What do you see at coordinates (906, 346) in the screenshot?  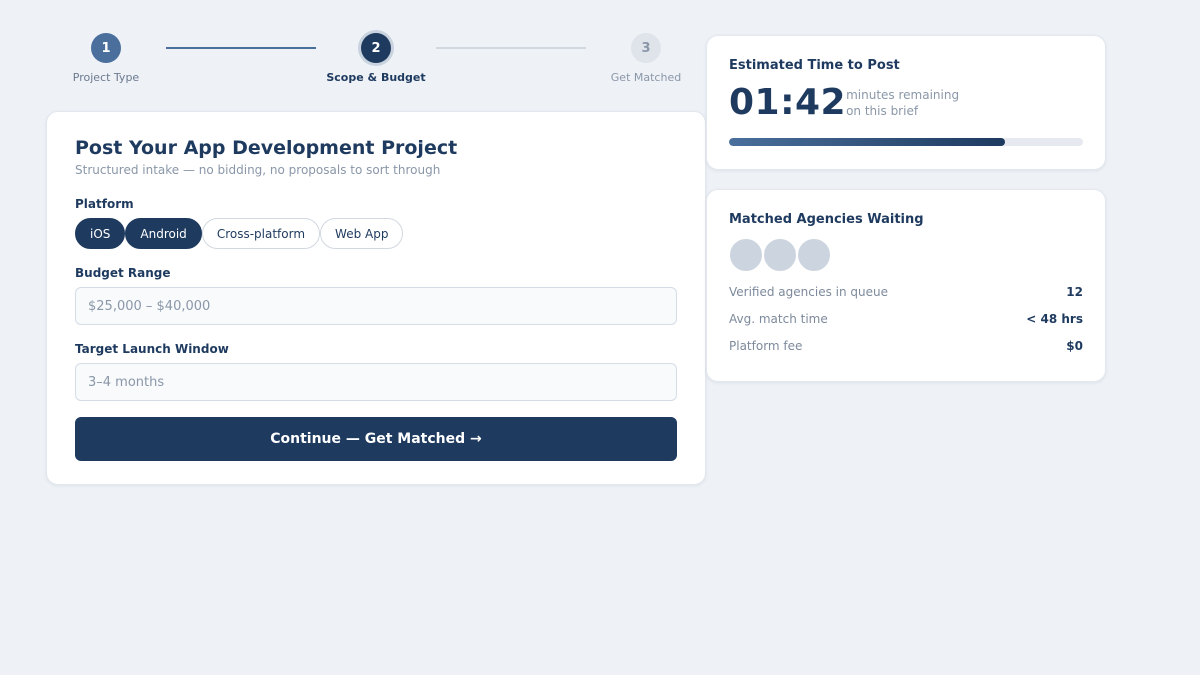 I see `stat-row-platform-fee: Platform fee $0` at bounding box center [906, 346].